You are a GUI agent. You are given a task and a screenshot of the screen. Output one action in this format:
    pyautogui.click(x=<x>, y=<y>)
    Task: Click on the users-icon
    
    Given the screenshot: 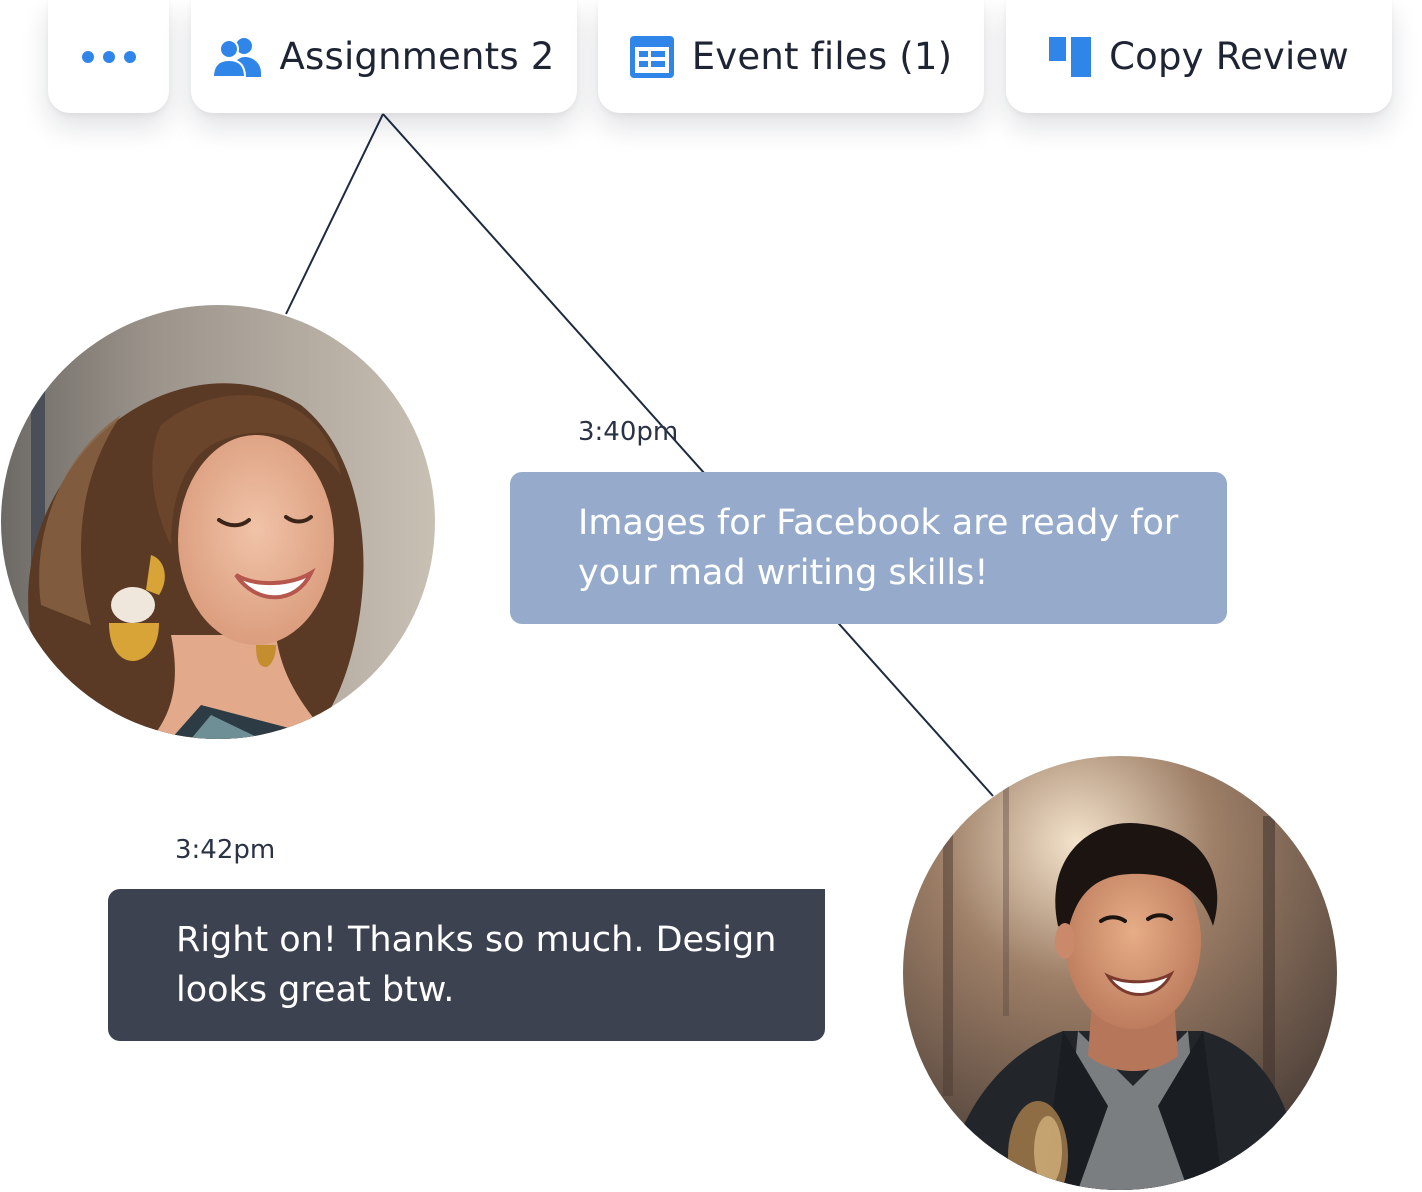 What is the action you would take?
    pyautogui.click(x=237, y=57)
    